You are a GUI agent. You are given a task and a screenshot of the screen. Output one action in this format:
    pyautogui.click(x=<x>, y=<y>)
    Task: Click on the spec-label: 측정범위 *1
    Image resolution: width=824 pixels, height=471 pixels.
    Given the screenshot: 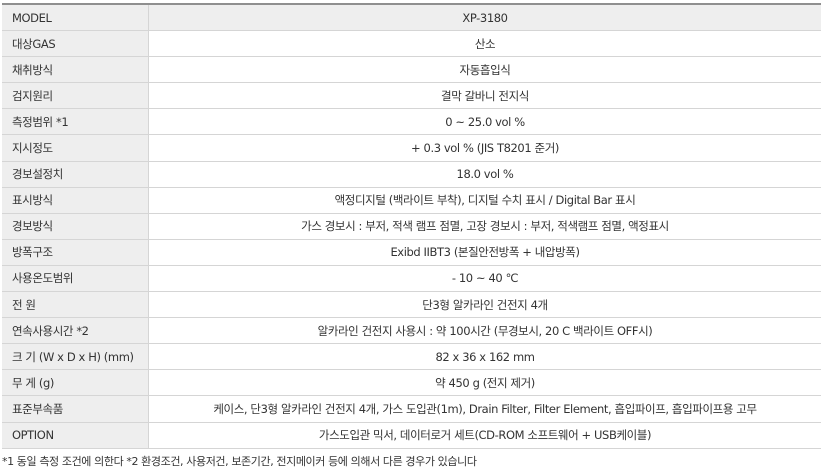 What is the action you would take?
    pyautogui.click(x=75, y=122)
    